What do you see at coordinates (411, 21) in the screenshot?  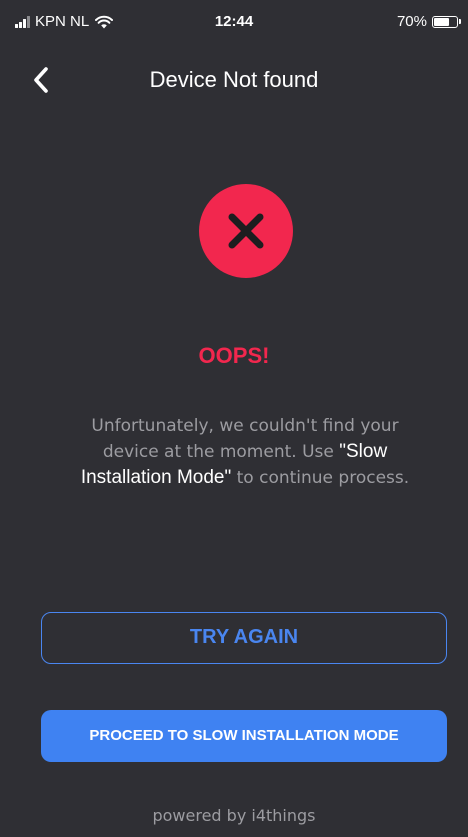 I see `battery-percent: 70%` at bounding box center [411, 21].